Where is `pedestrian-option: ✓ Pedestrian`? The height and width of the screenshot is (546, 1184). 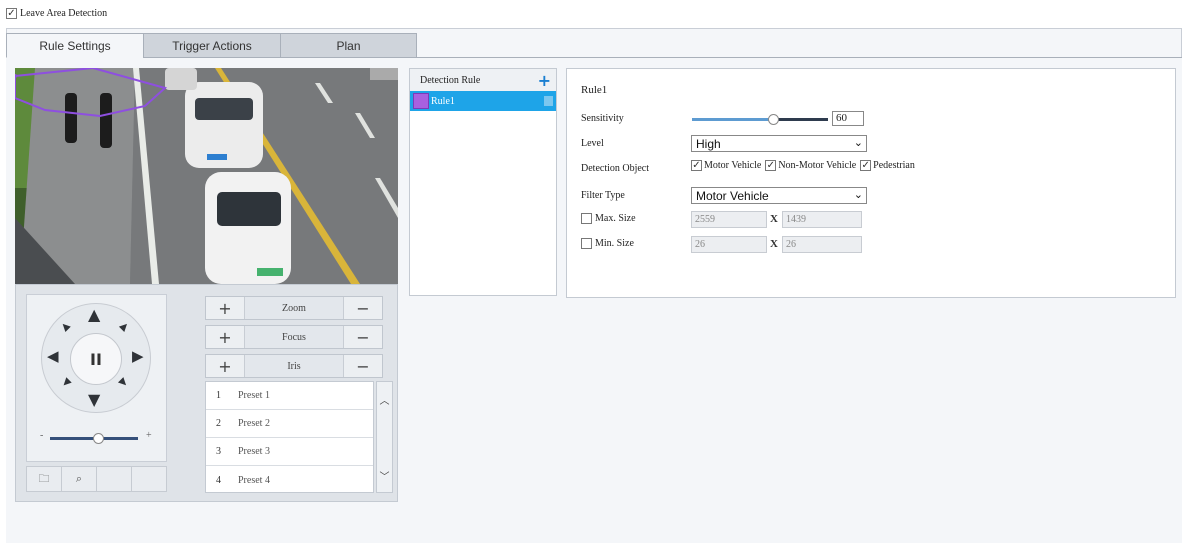
pedestrian-option: ✓ Pedestrian is located at coordinates (887, 165).